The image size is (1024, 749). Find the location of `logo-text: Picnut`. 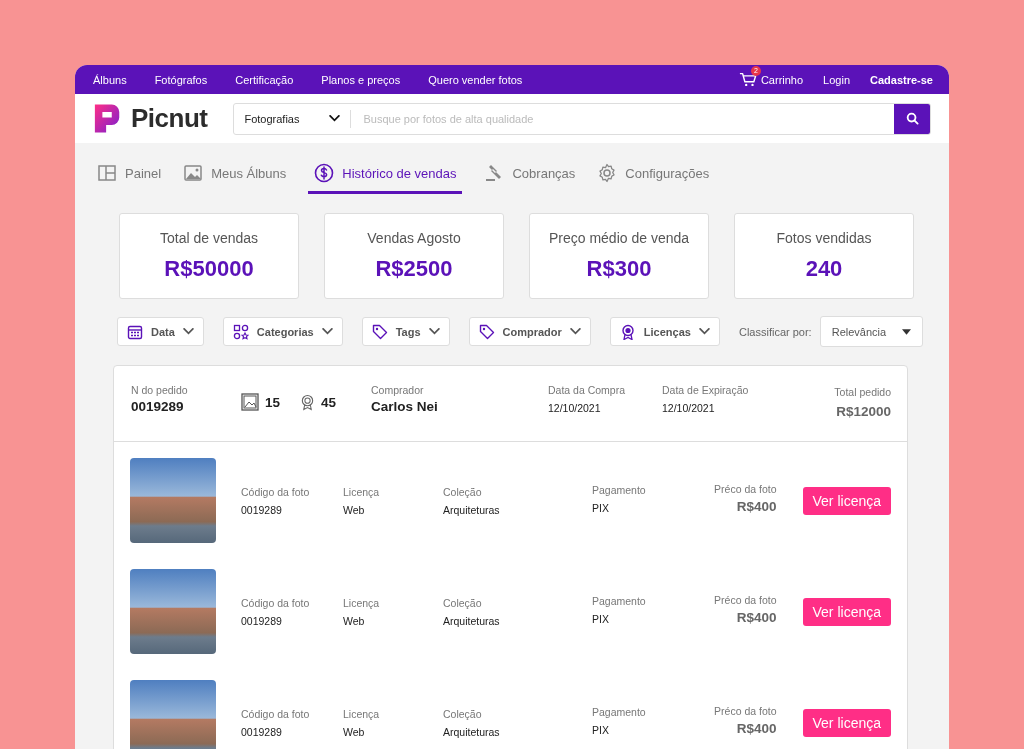

logo-text: Picnut is located at coordinates (169, 118).